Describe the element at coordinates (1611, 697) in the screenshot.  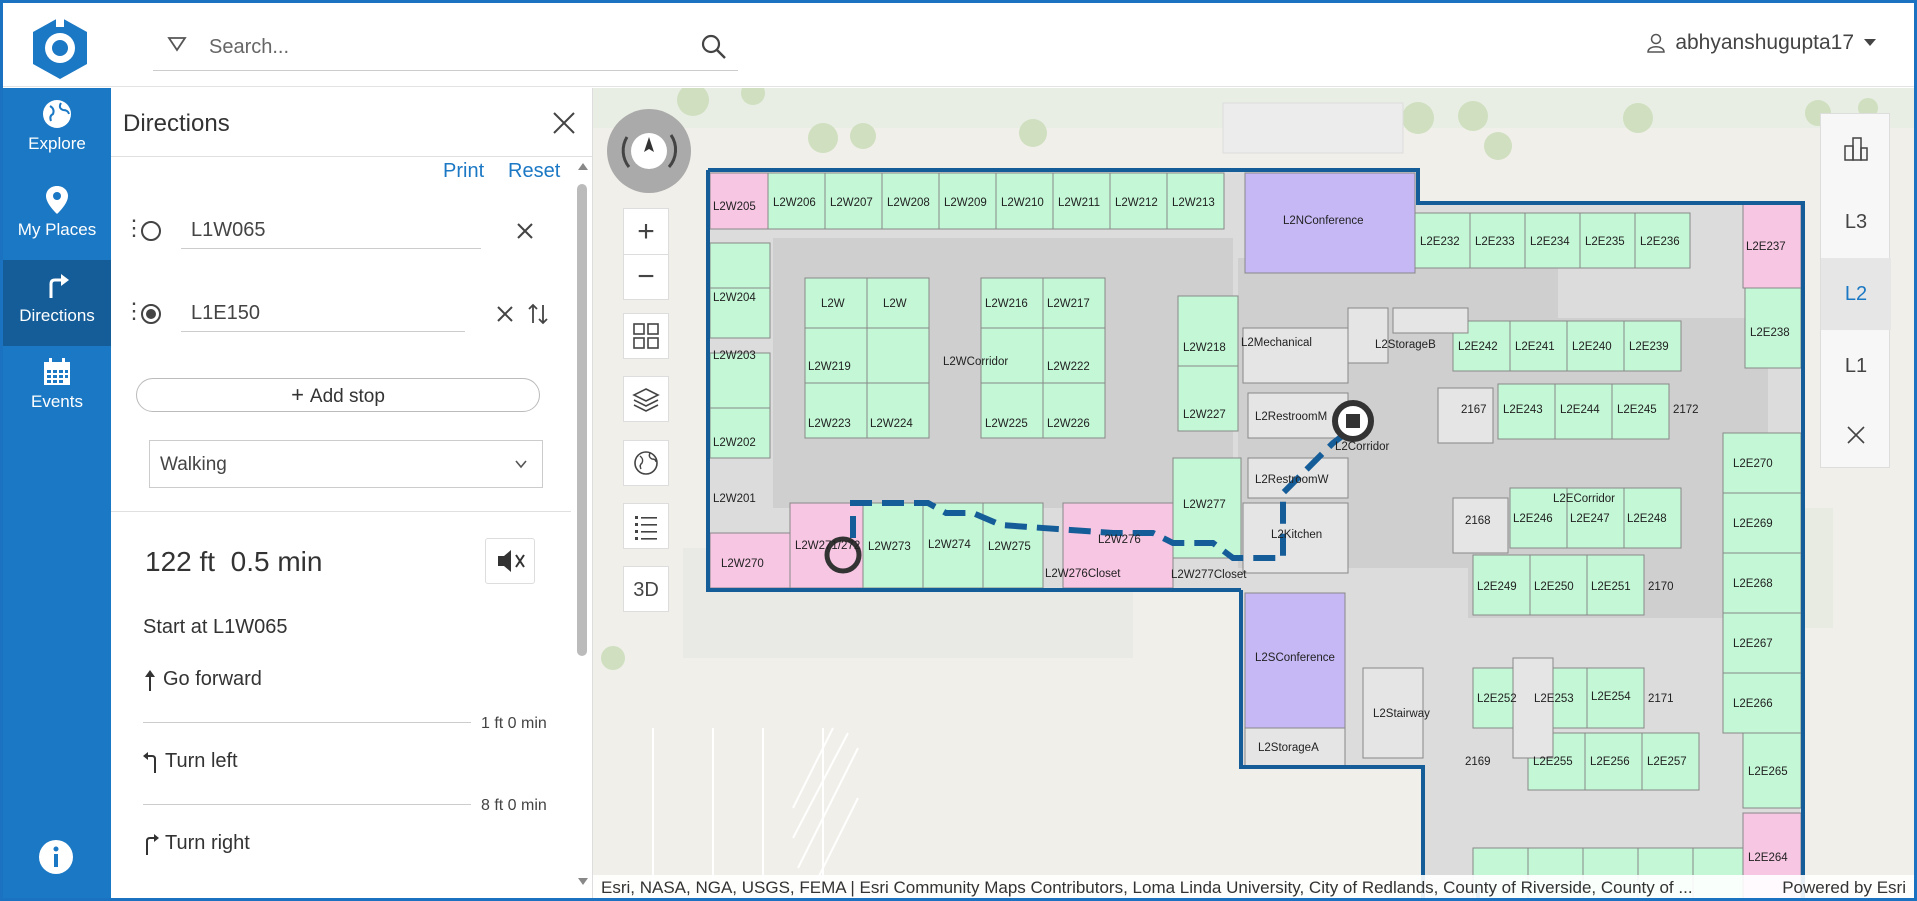
I see `svg-text: L2E254` at that location.